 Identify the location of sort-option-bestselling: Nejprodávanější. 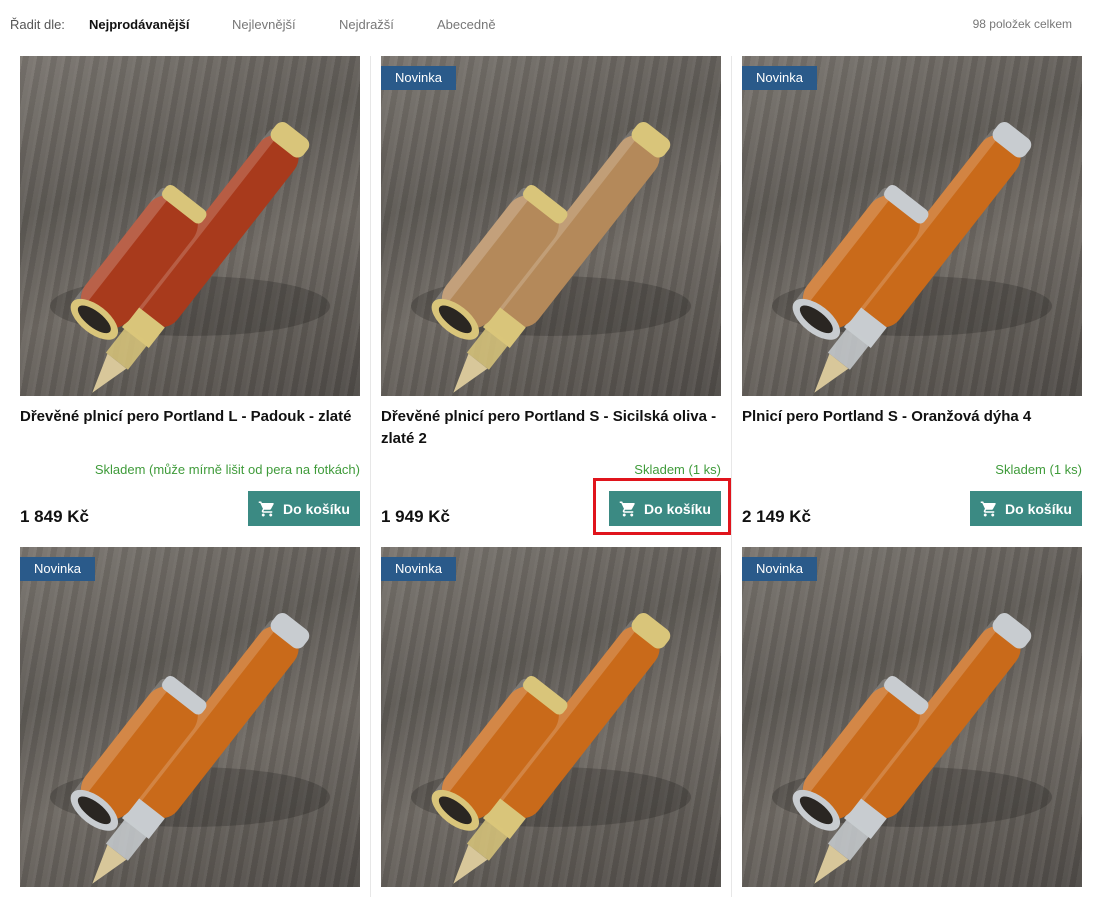
(139, 24).